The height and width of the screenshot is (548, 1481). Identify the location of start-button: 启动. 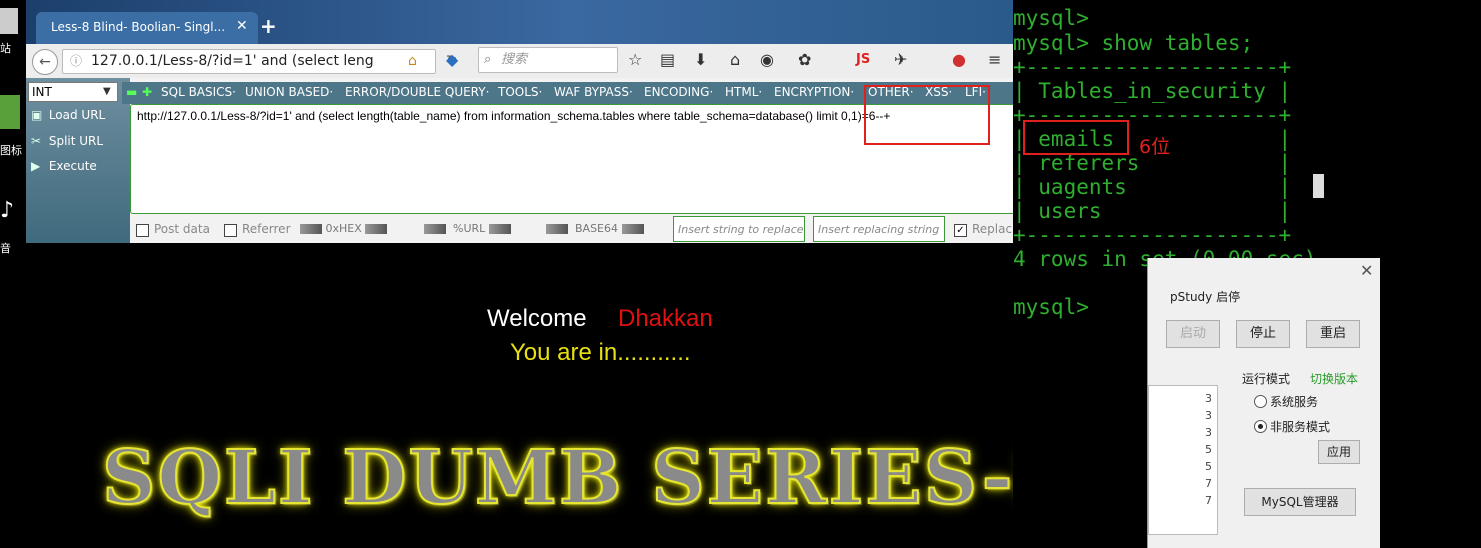
(1193, 334).